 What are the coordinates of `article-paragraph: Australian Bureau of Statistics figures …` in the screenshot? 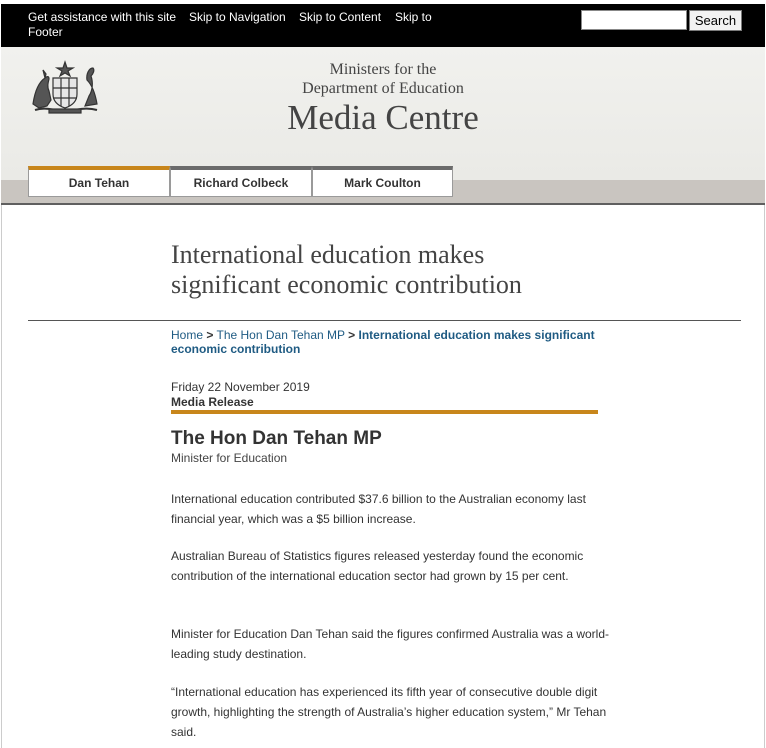 It's located at (377, 566).